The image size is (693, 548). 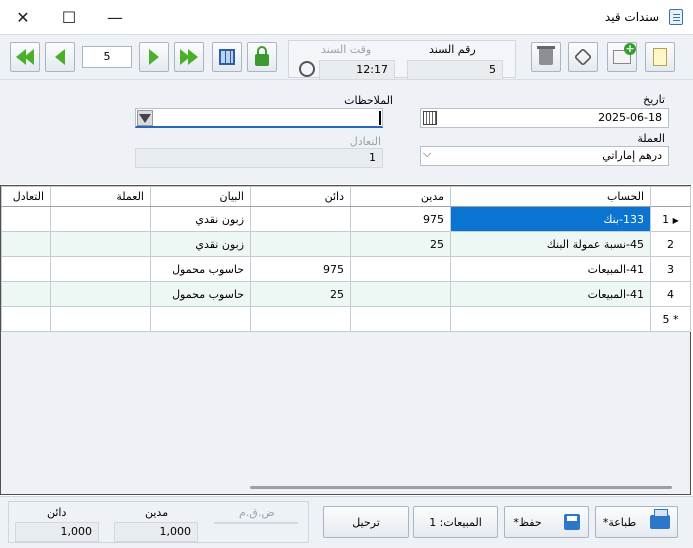 What do you see at coordinates (631, 17) in the screenshot?
I see `window-title: سندات قيد` at bounding box center [631, 17].